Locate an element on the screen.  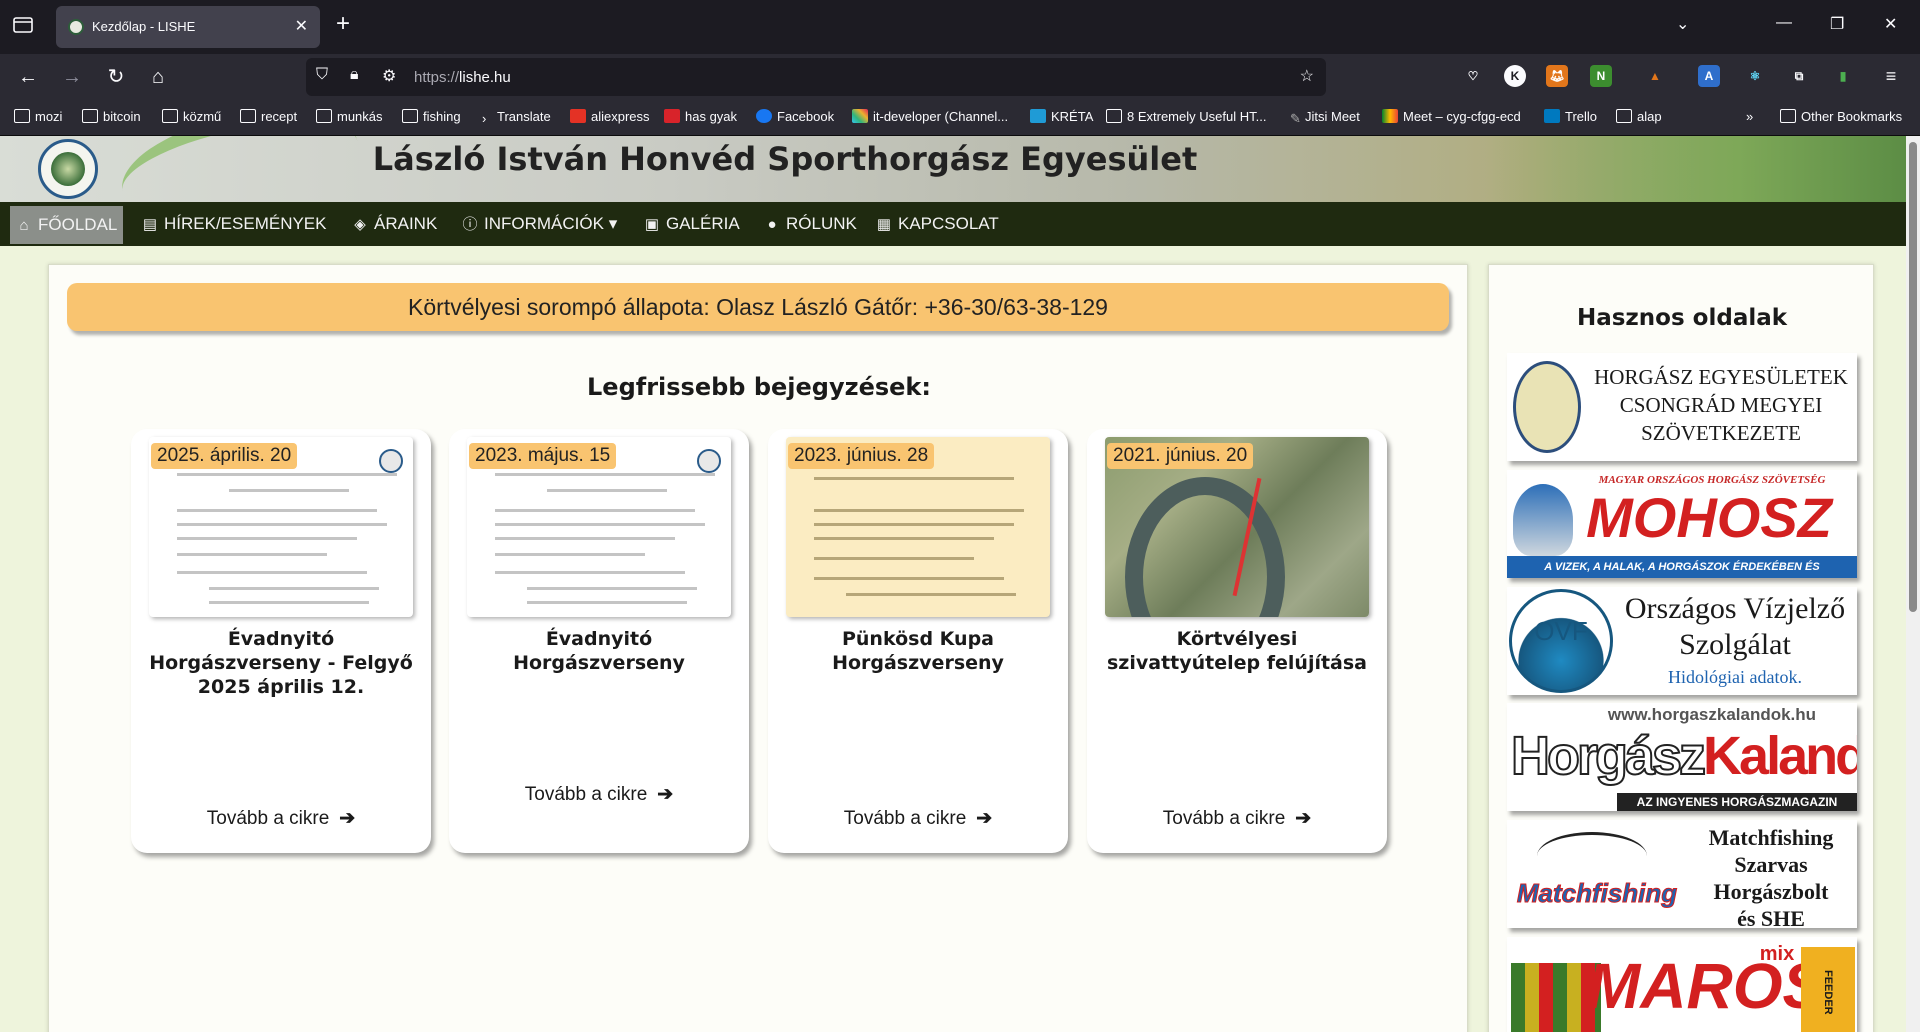
matchfishing-text: Matchfishing Szarvas Horgászbolt és SHE is located at coordinates (1771, 876).